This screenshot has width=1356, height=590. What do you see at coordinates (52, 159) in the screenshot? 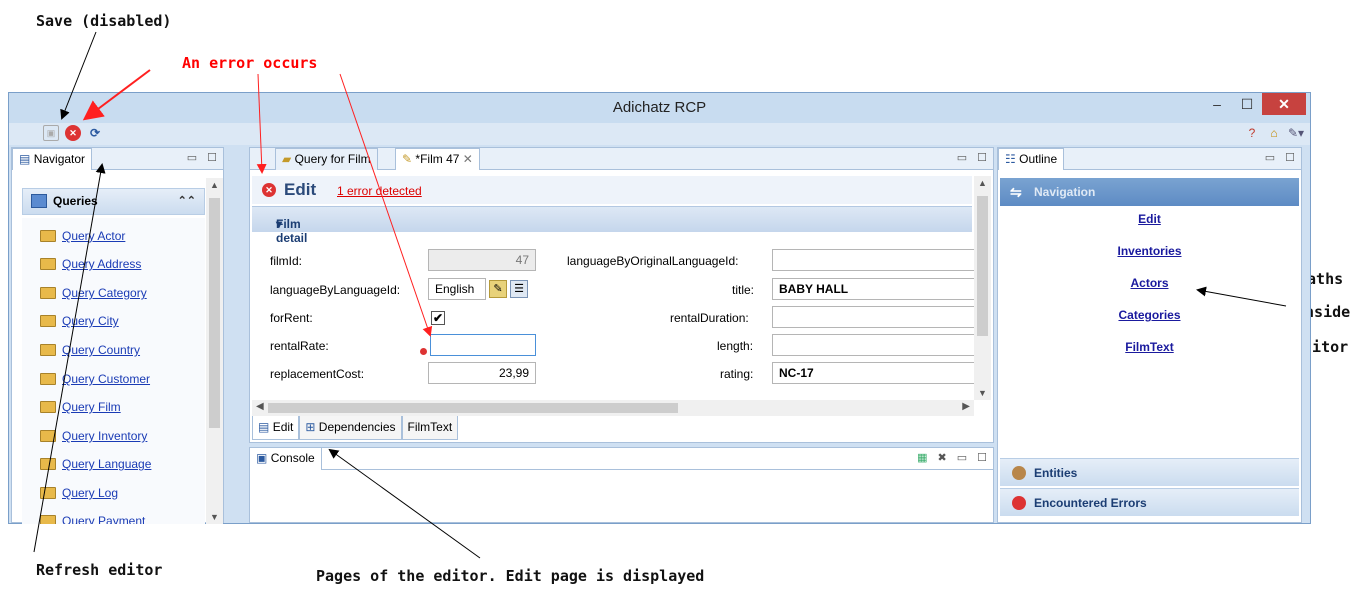
I see `tab-navigator: ▤ Navigator` at bounding box center [52, 159].